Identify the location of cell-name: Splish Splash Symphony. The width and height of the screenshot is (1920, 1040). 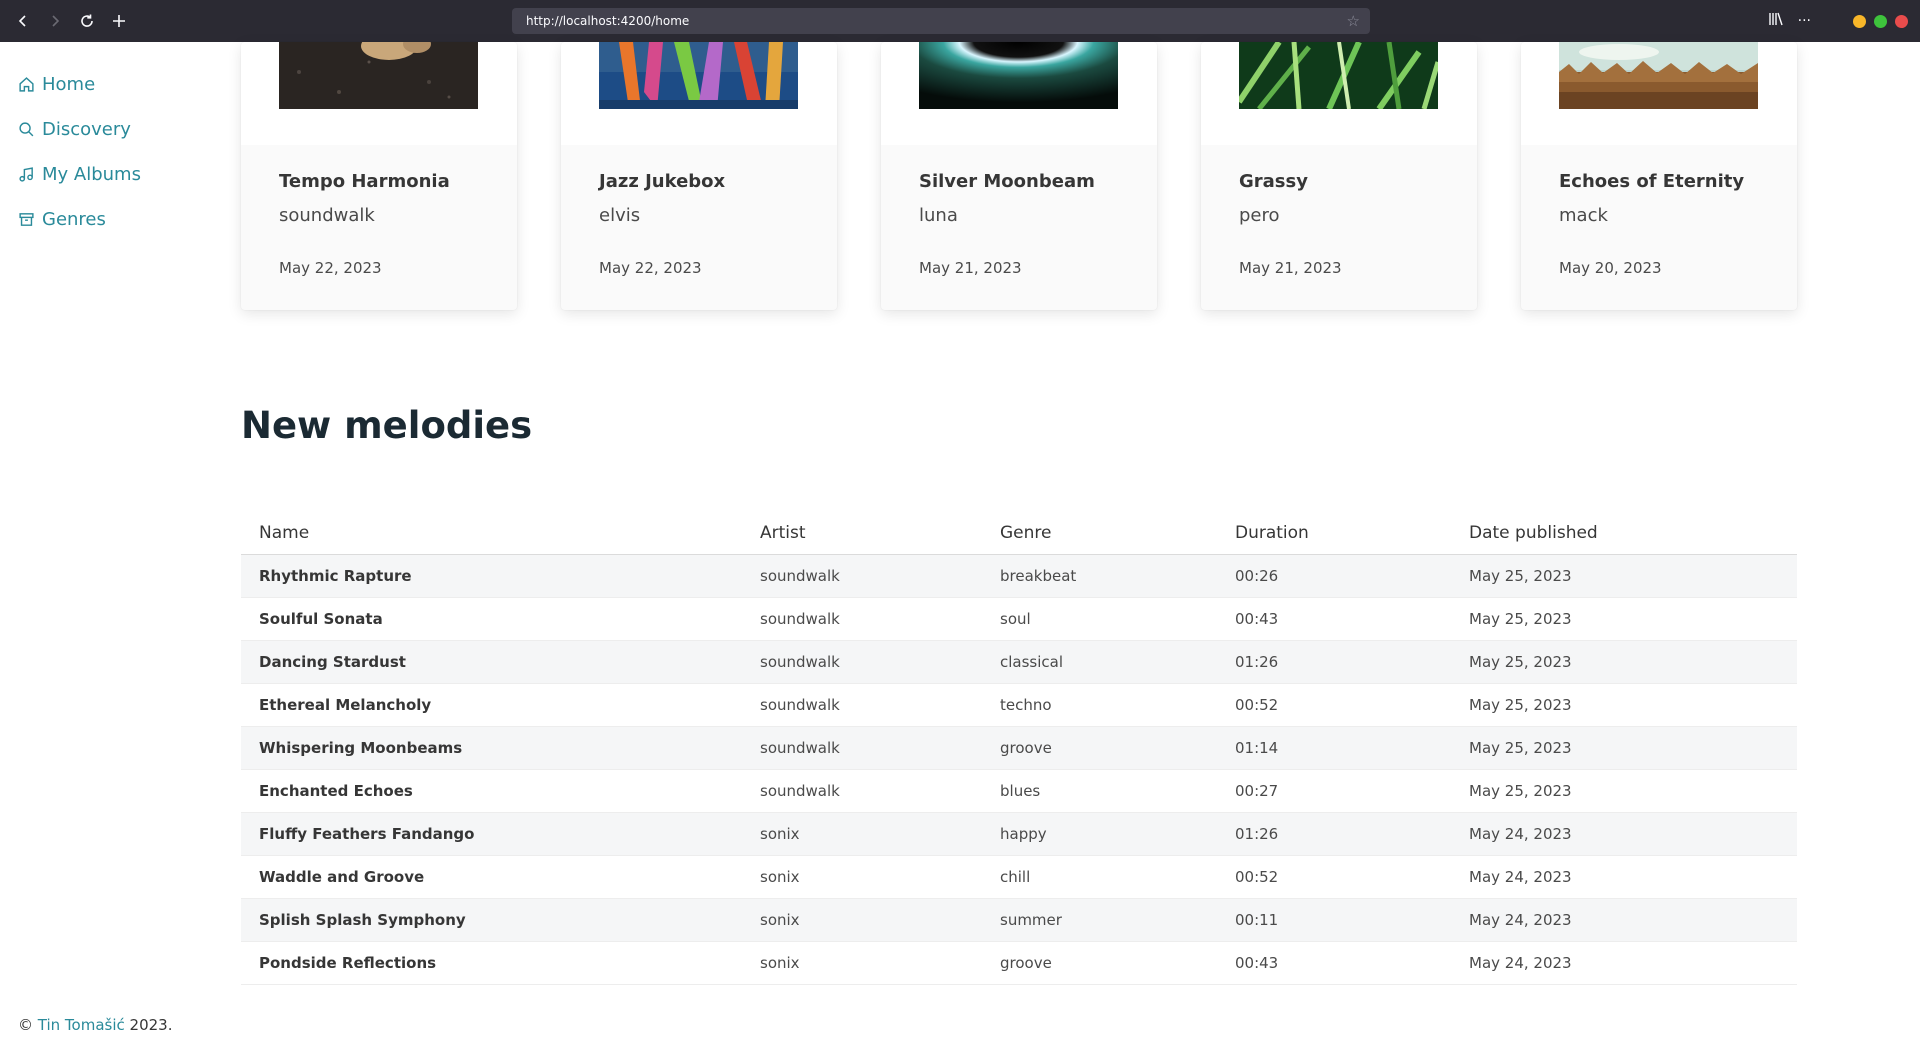
(491, 920).